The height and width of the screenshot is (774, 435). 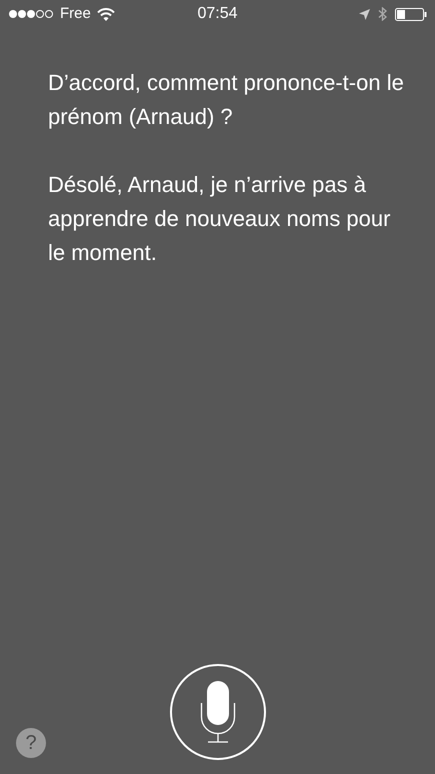 What do you see at coordinates (217, 14) in the screenshot?
I see `clock-time: 07:54` at bounding box center [217, 14].